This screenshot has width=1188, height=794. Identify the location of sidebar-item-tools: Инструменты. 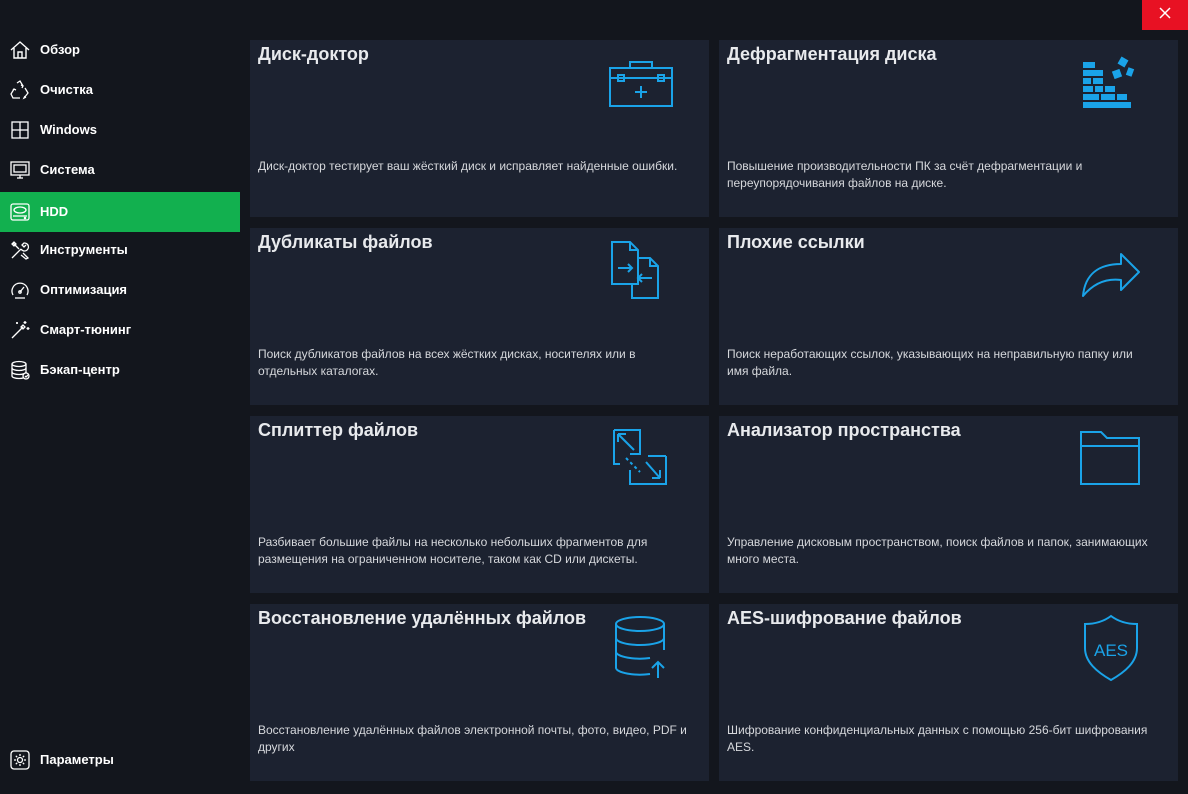
(120, 250).